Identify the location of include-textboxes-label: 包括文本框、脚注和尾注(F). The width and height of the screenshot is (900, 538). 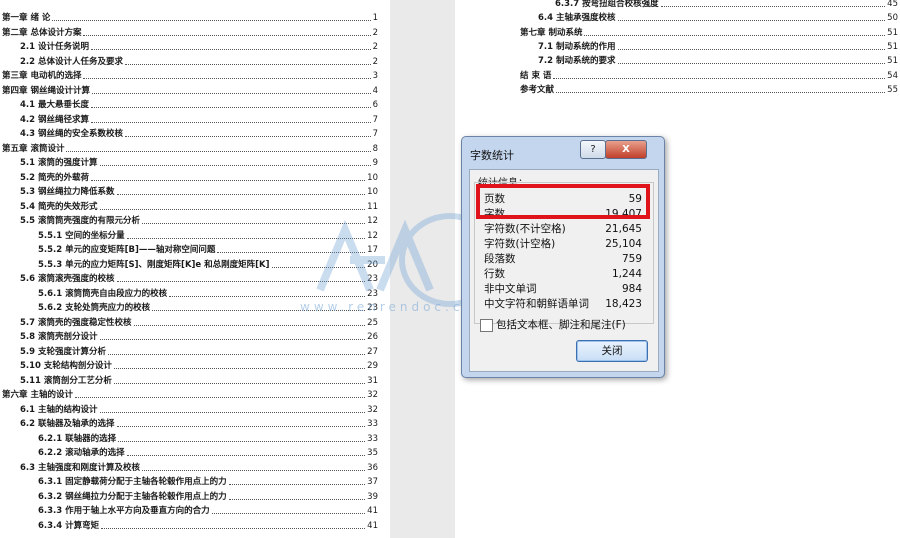
(561, 324).